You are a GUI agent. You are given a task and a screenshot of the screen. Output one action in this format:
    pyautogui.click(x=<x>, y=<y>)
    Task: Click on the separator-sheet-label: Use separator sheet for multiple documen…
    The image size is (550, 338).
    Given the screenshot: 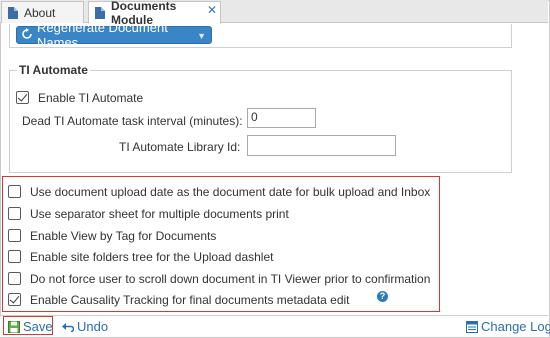 What is the action you would take?
    pyautogui.click(x=159, y=214)
    